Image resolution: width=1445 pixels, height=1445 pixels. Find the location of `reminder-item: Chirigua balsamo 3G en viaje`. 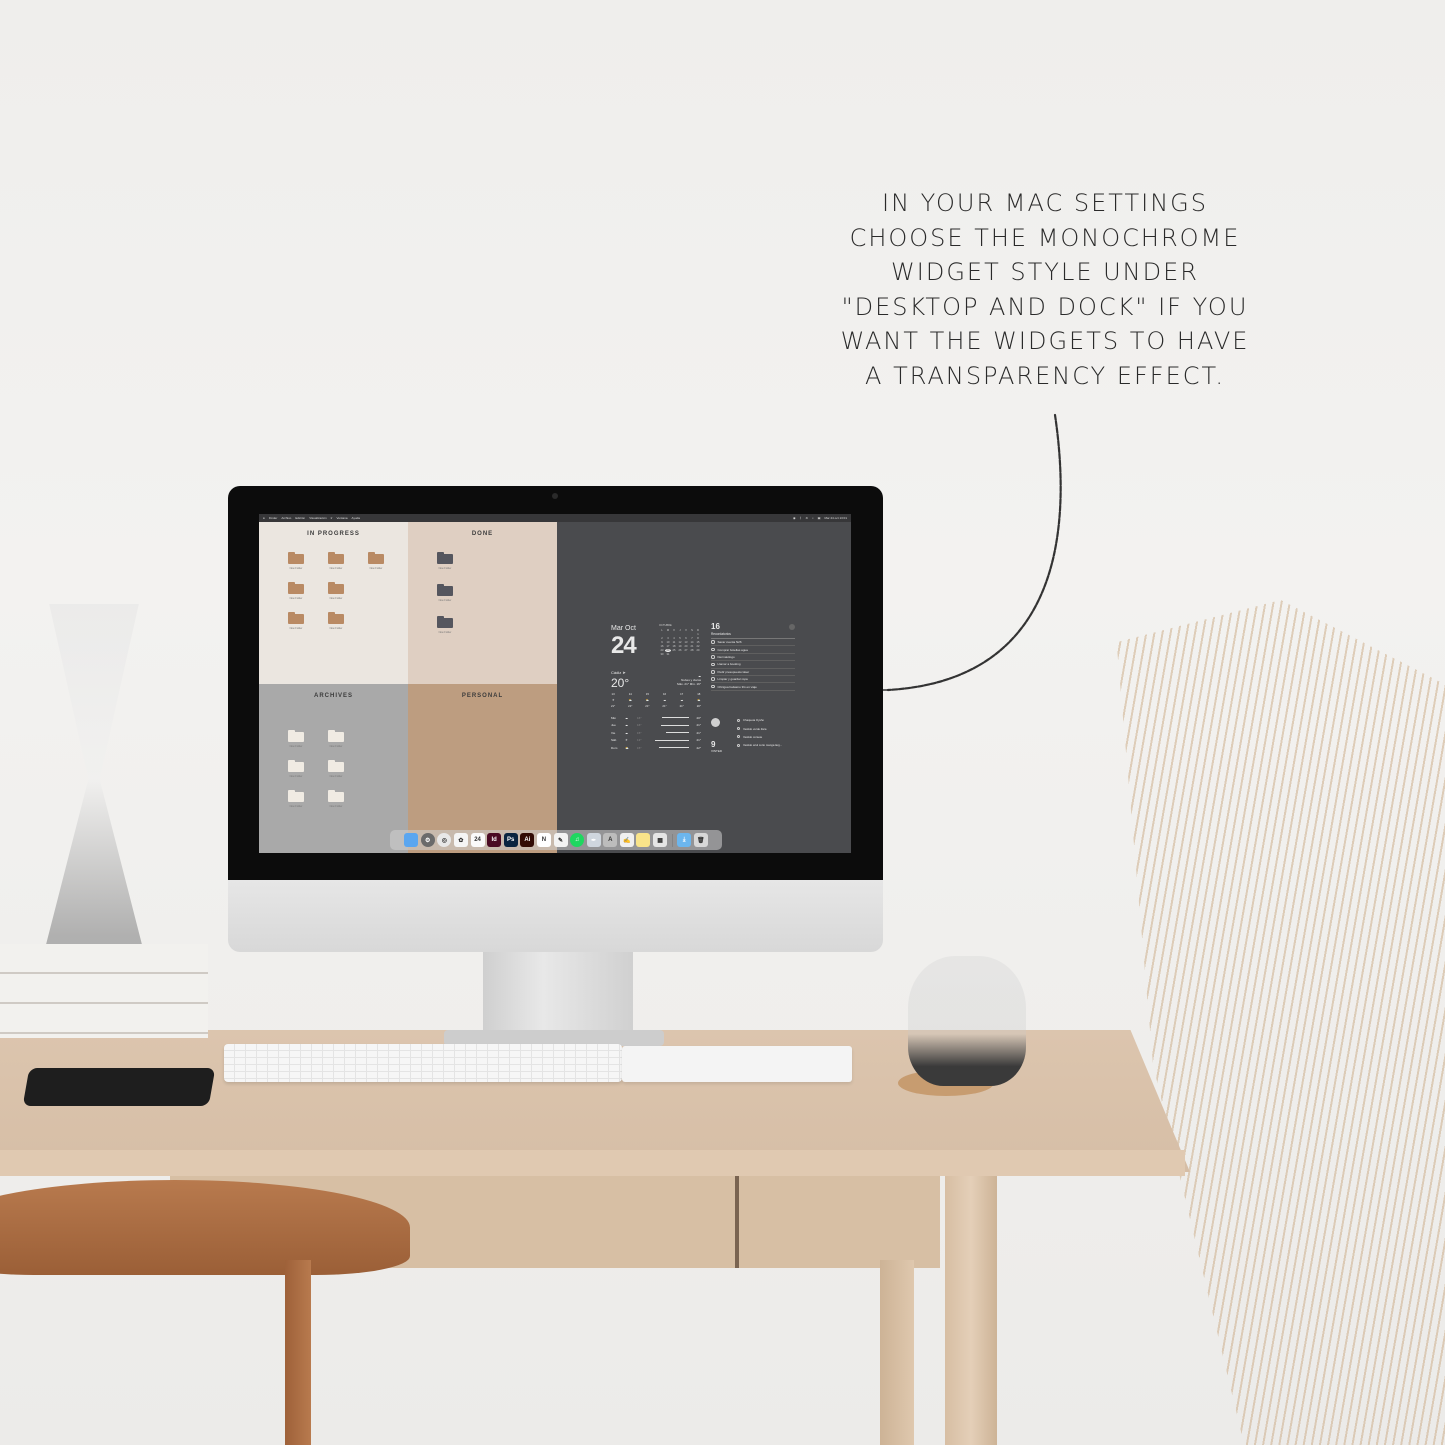

reminder-item: Chirigua balsamo 3G en viaje is located at coordinates (753, 687).